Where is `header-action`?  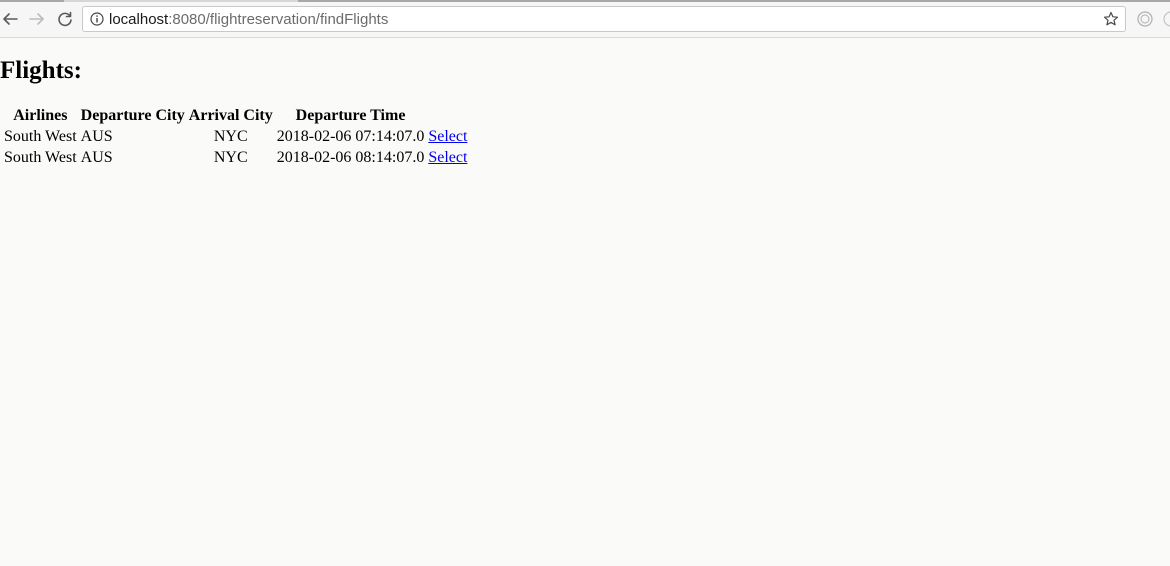 header-action is located at coordinates (447, 115).